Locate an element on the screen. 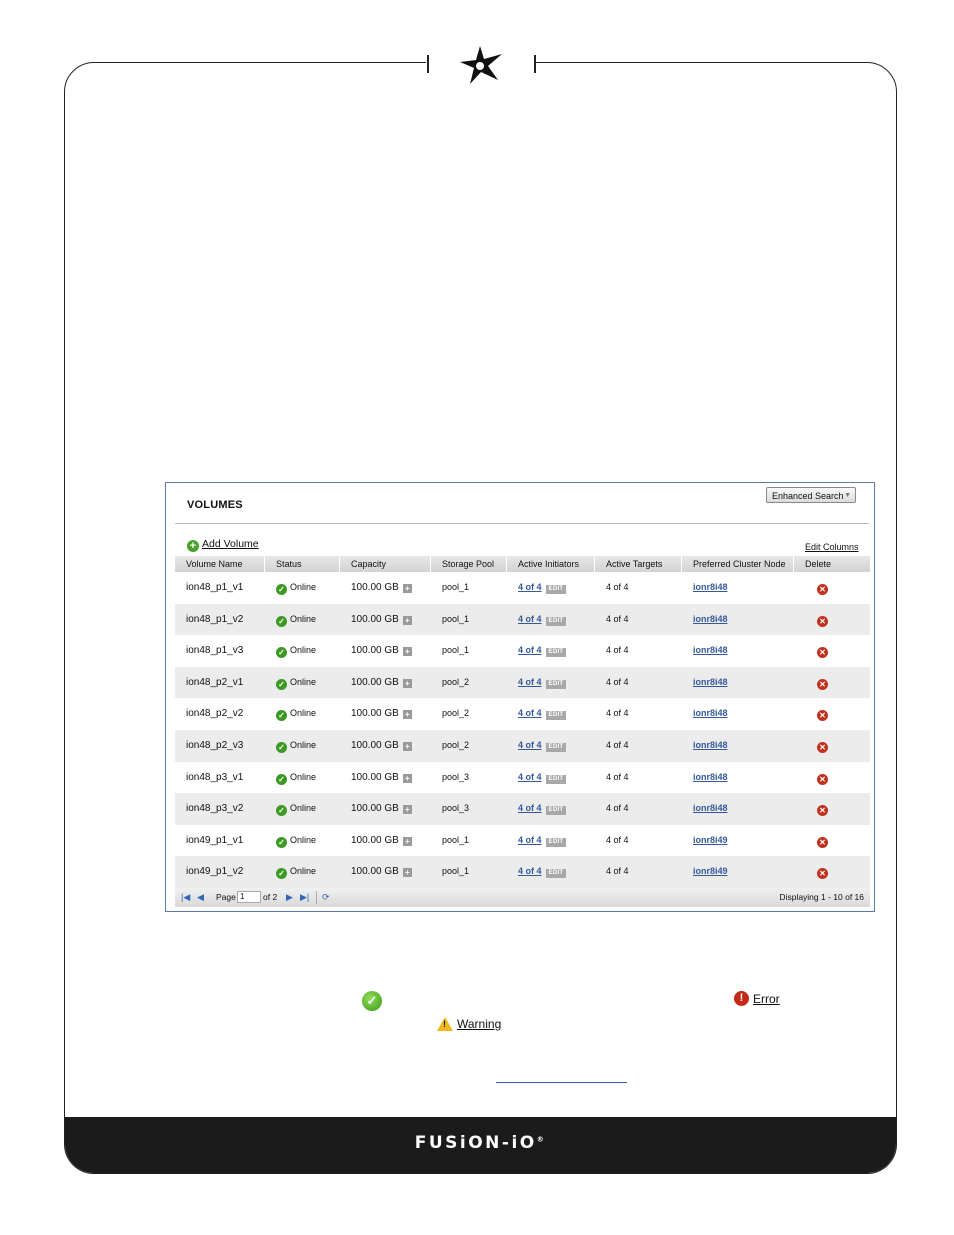  warning-link: Warning is located at coordinates (479, 1024).